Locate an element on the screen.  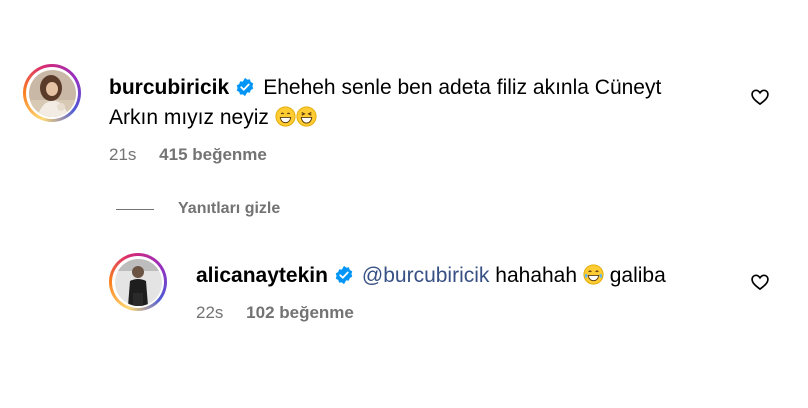
tears-of-joy-emoji-icon is located at coordinates (593, 274).